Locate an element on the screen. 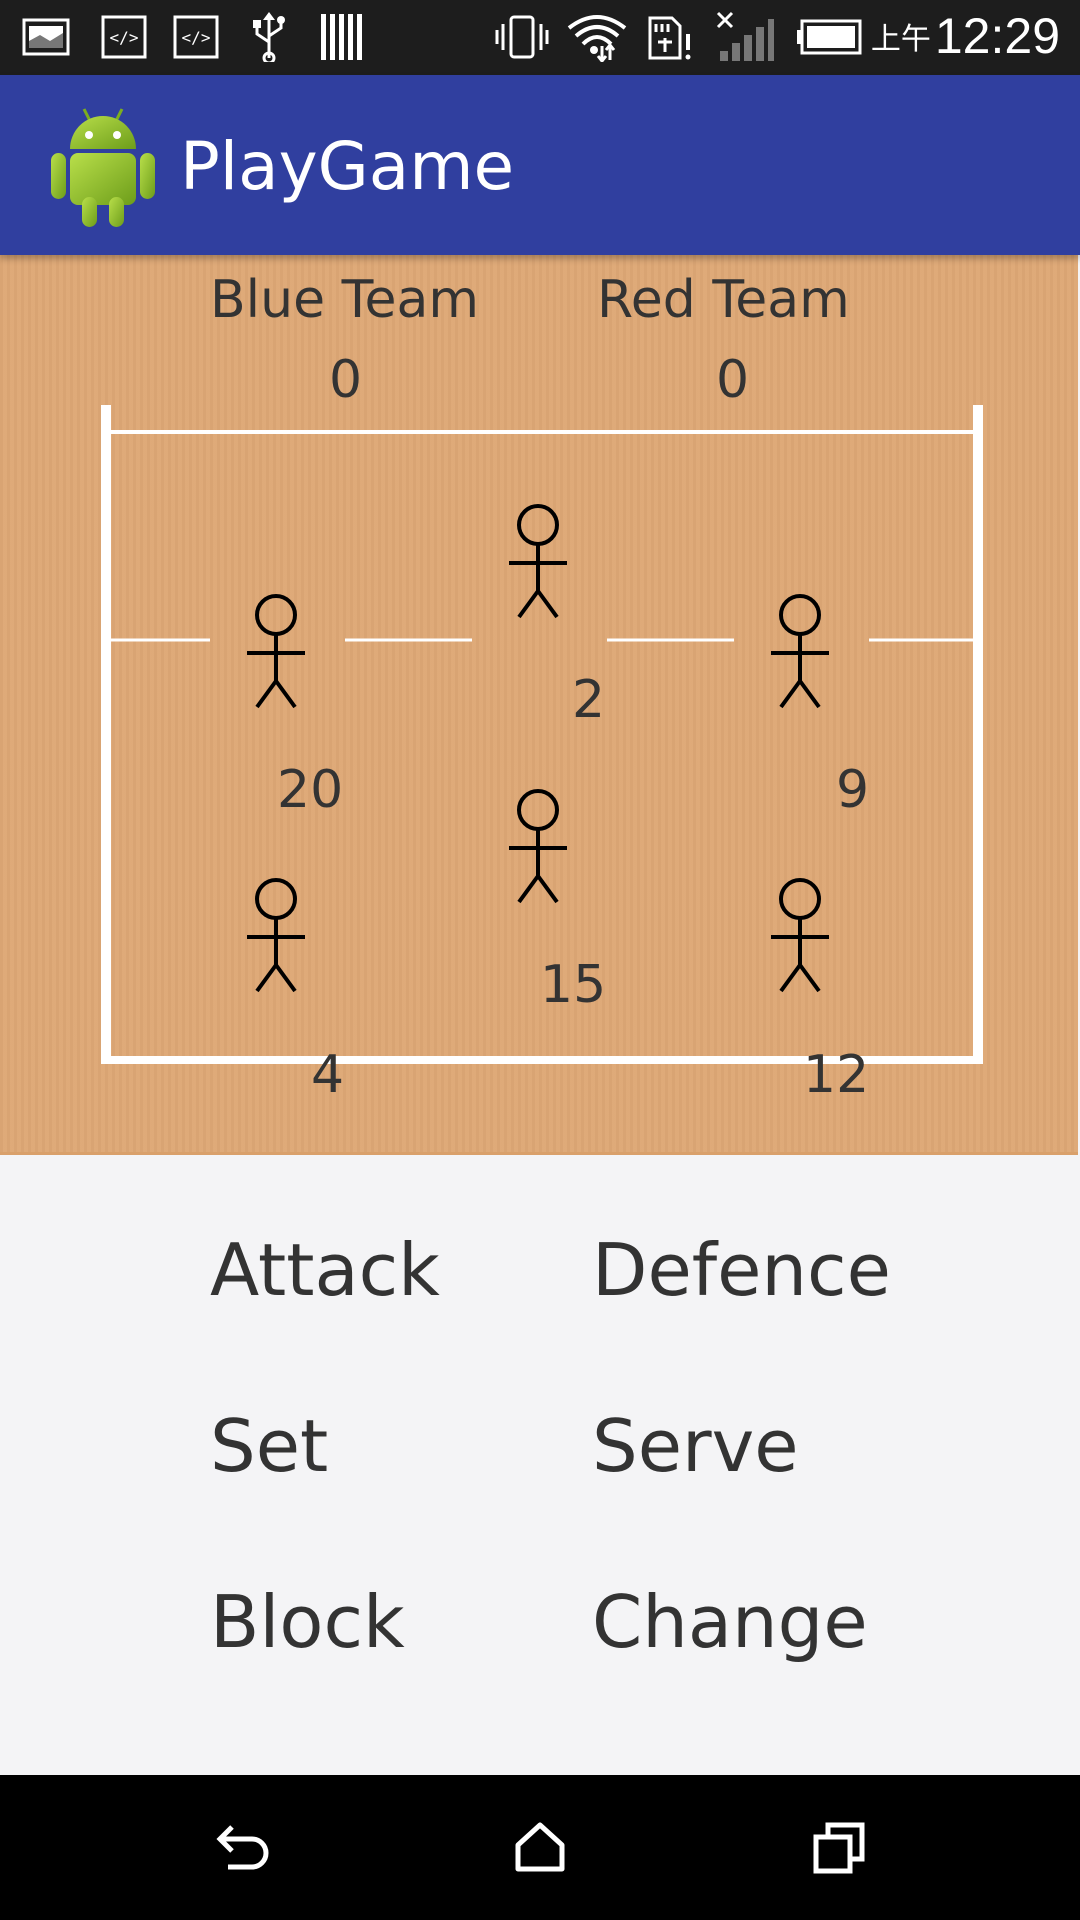 The width and height of the screenshot is (1080, 1920). player-number: 15 is located at coordinates (573, 985).